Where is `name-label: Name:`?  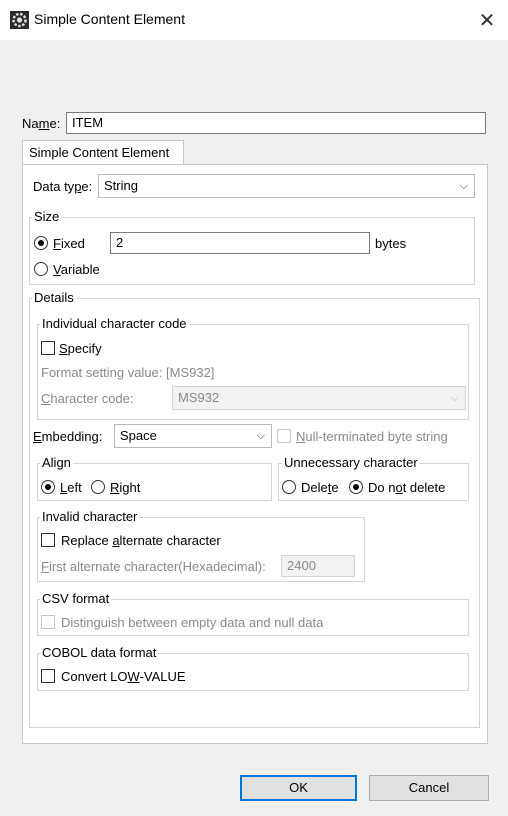
name-label: Name: is located at coordinates (41, 123).